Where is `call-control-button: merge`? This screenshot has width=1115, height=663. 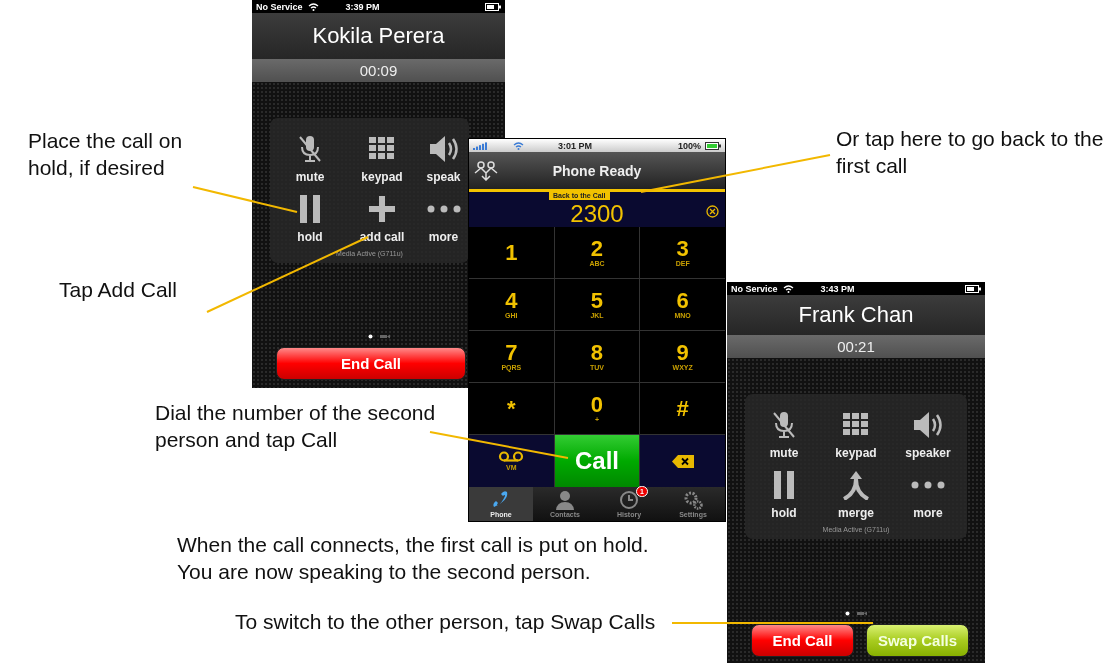 call-control-button: merge is located at coordinates (856, 494).